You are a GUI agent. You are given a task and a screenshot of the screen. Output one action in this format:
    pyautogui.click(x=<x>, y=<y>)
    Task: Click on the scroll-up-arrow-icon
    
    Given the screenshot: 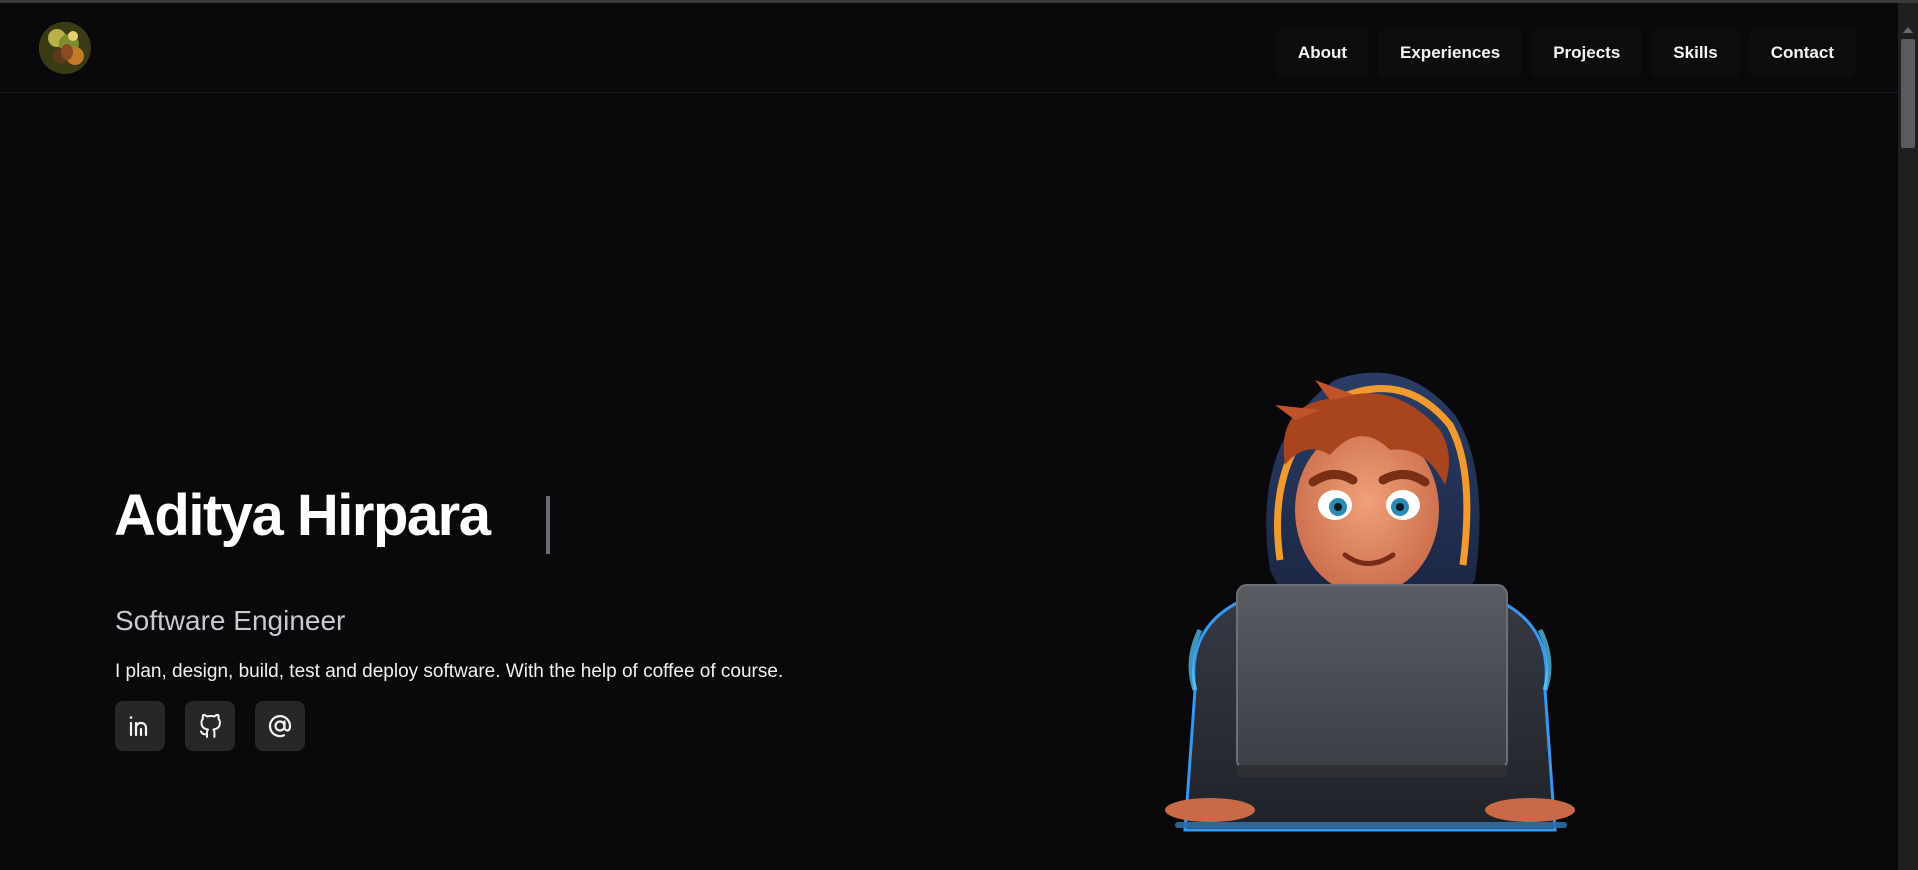 What is the action you would take?
    pyautogui.click(x=1908, y=30)
    